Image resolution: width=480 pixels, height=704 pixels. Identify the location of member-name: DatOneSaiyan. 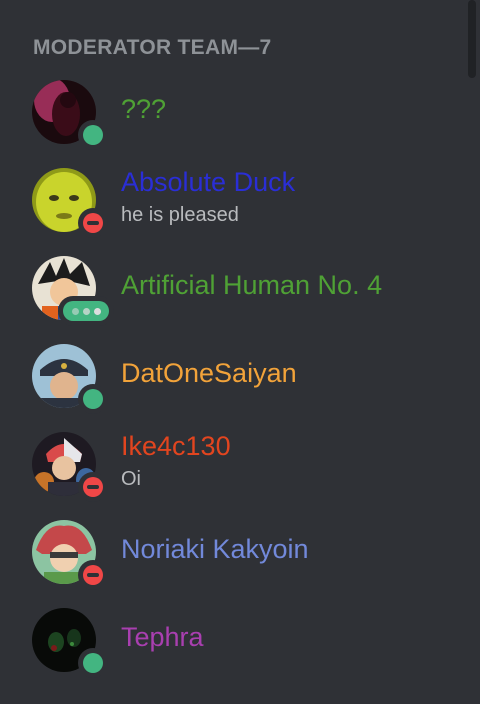
(209, 373).